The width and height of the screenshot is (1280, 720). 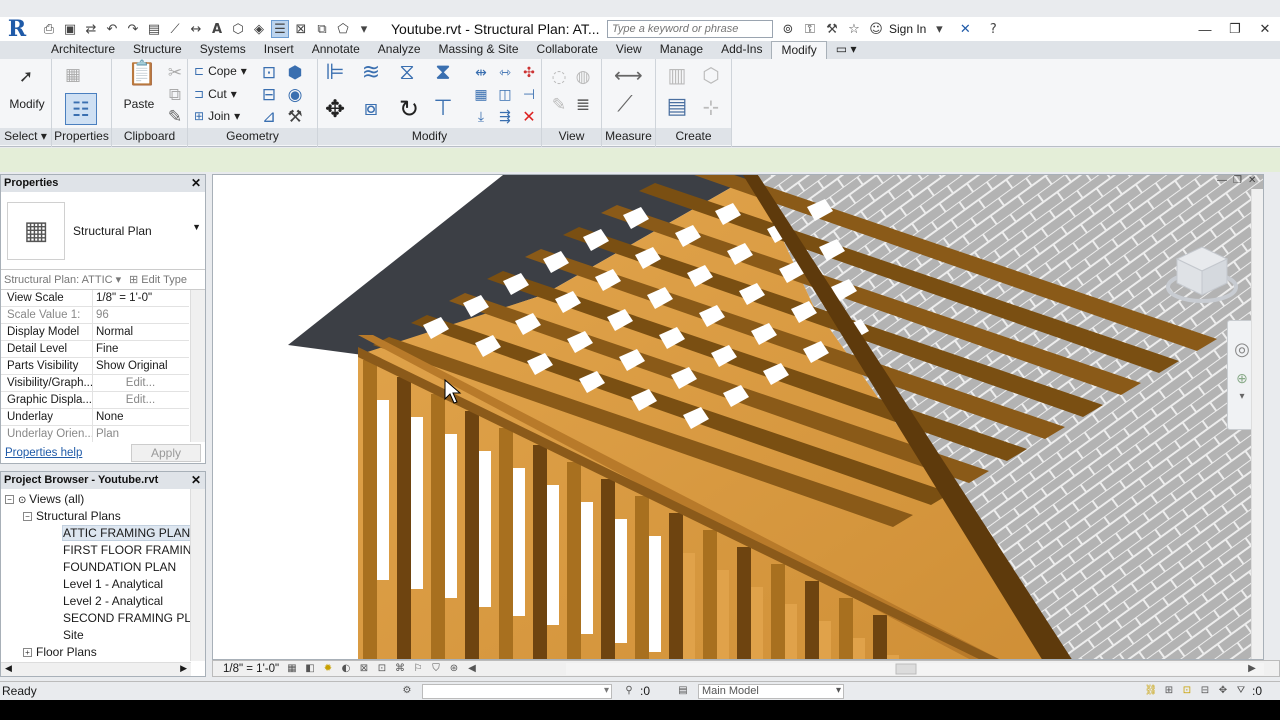 What do you see at coordinates (269, 95) in the screenshot?
I see `unjoin-icon: ⊟` at bounding box center [269, 95].